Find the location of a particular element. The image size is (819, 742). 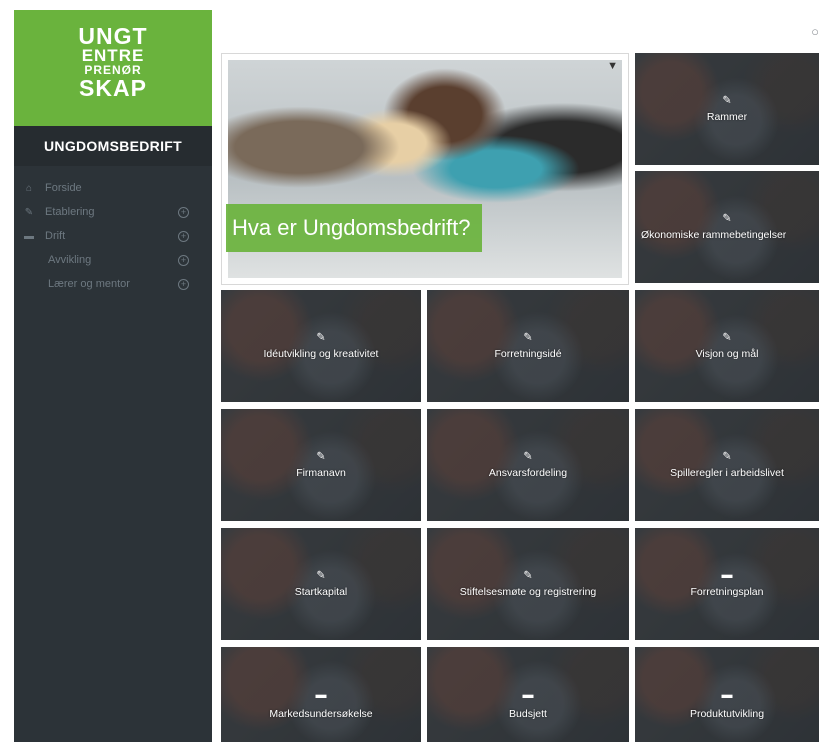

section-title: UNGDOMSBEDRIFT is located at coordinates (113, 146).